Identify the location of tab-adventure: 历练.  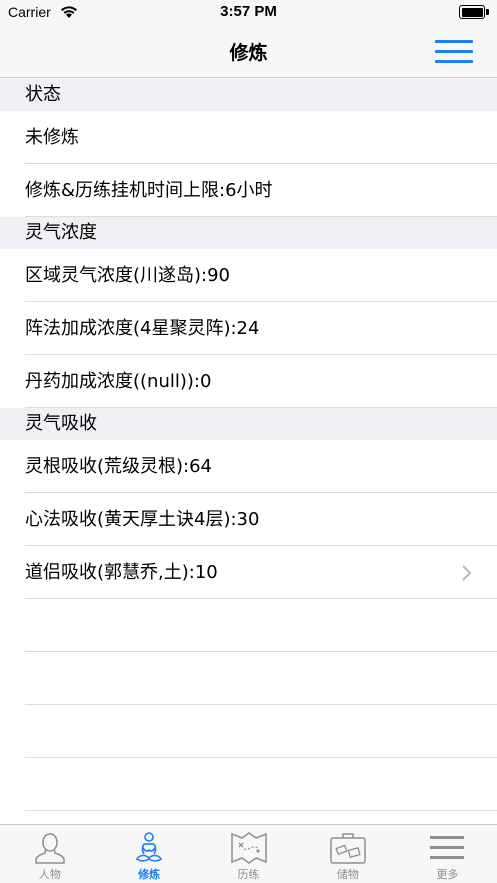
(248, 854).